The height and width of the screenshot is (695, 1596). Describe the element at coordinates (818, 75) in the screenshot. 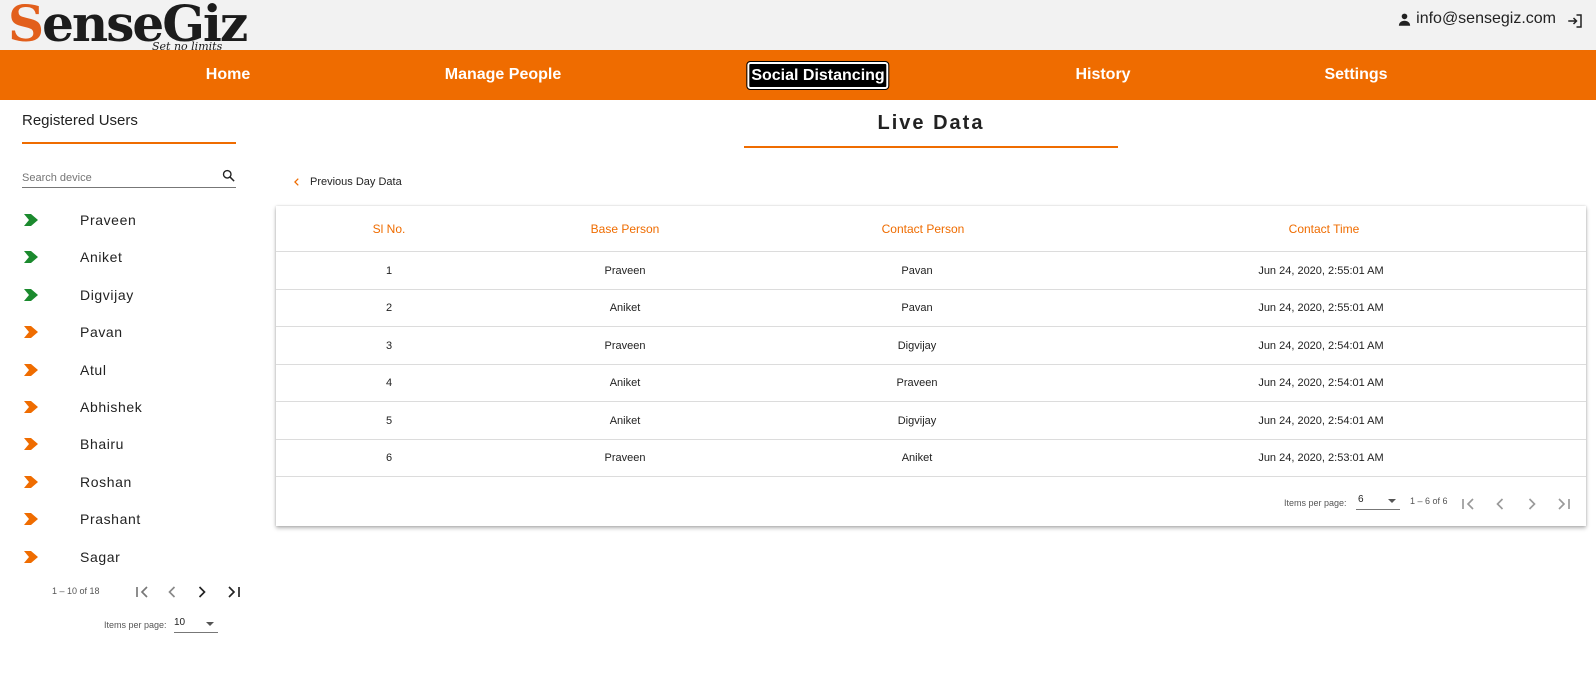

I see `nav-social-distancing: Social Distancing` at that location.